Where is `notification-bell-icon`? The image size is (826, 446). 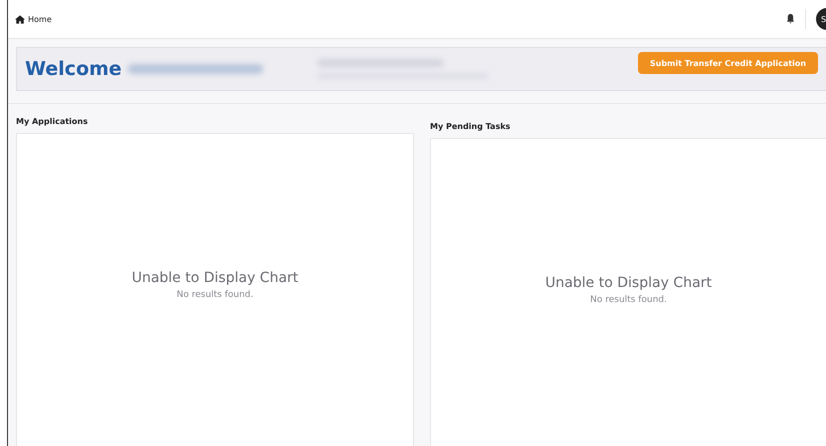 notification-bell-icon is located at coordinates (790, 19).